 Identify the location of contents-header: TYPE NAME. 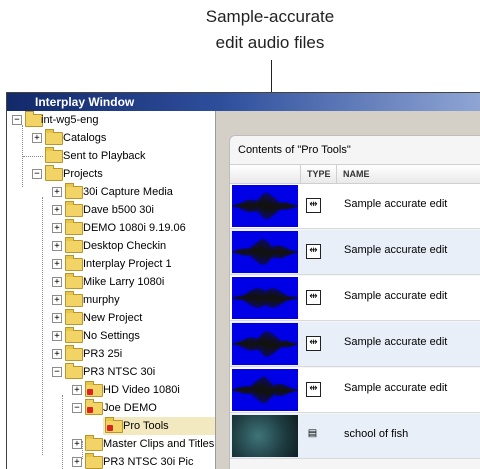
(355, 174).